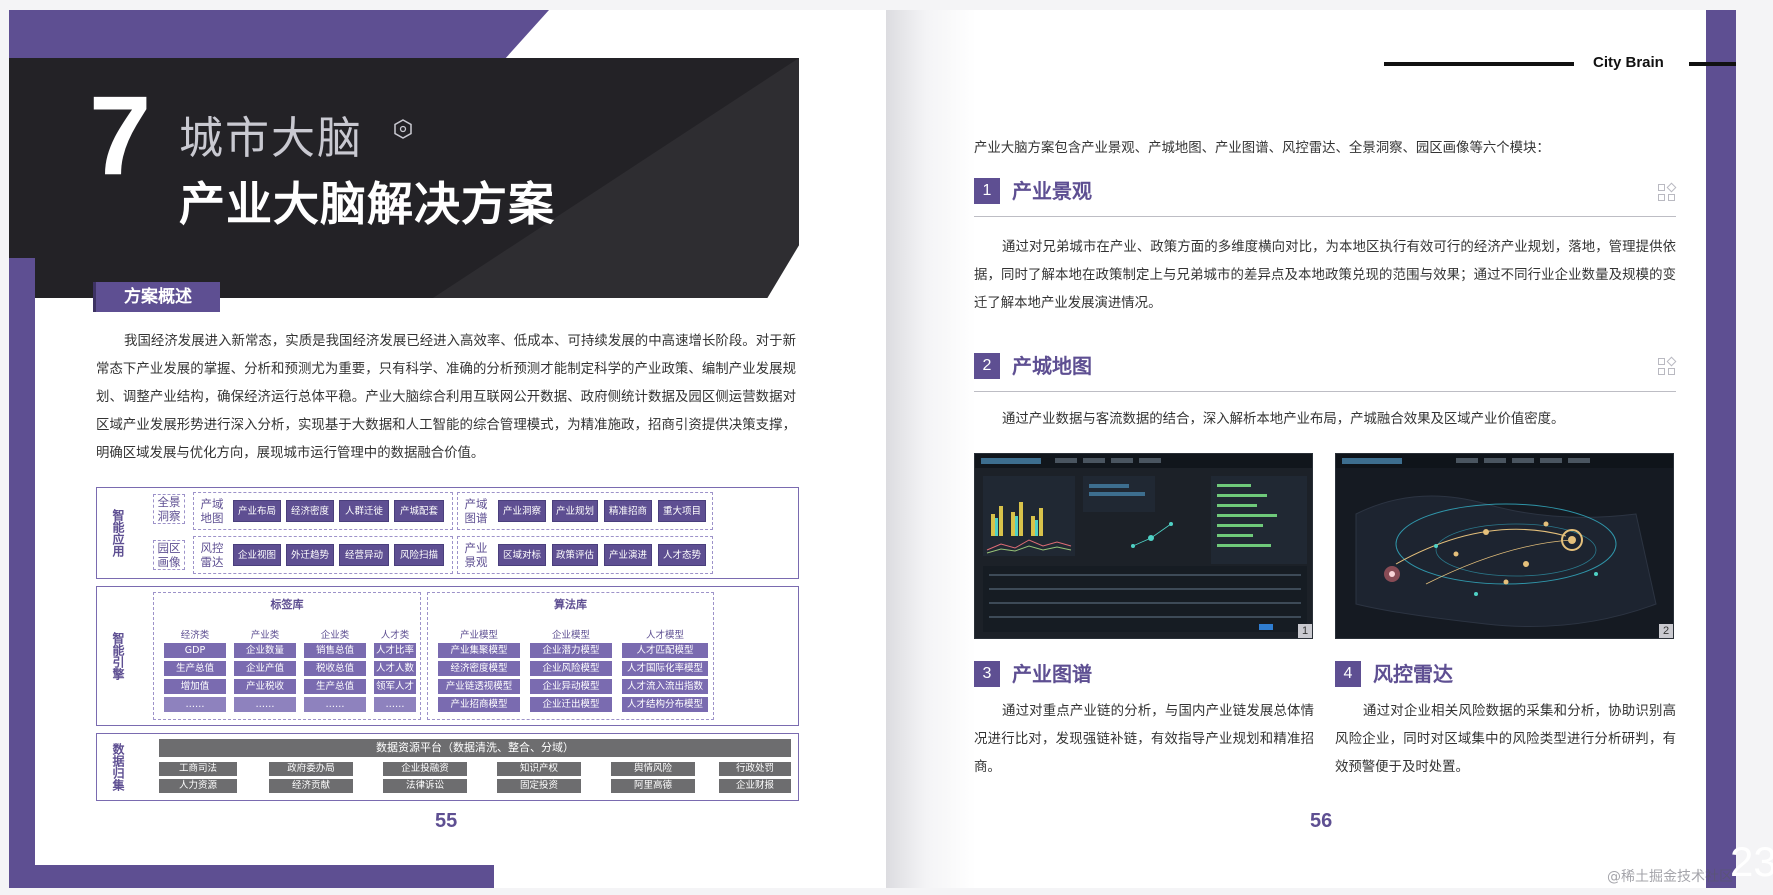 The width and height of the screenshot is (1773, 895). What do you see at coordinates (1325, 216) in the screenshot?
I see `section-rule` at bounding box center [1325, 216].